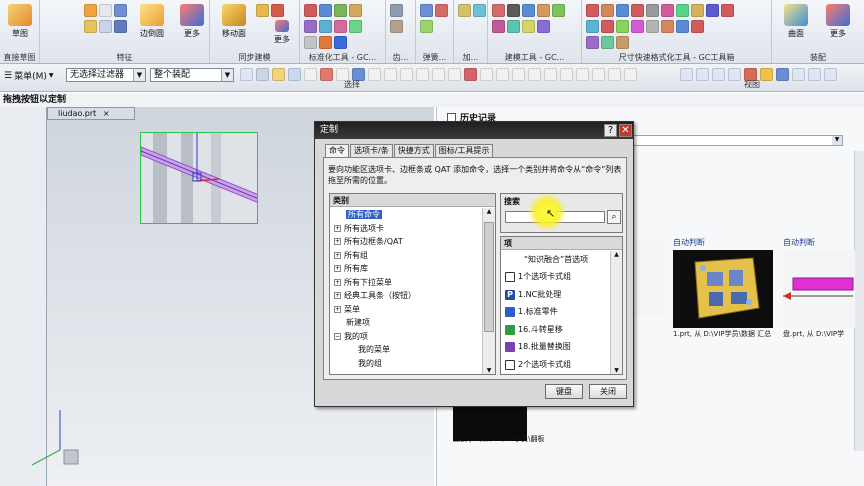  I want to click on selected-model-region, so click(199, 178).